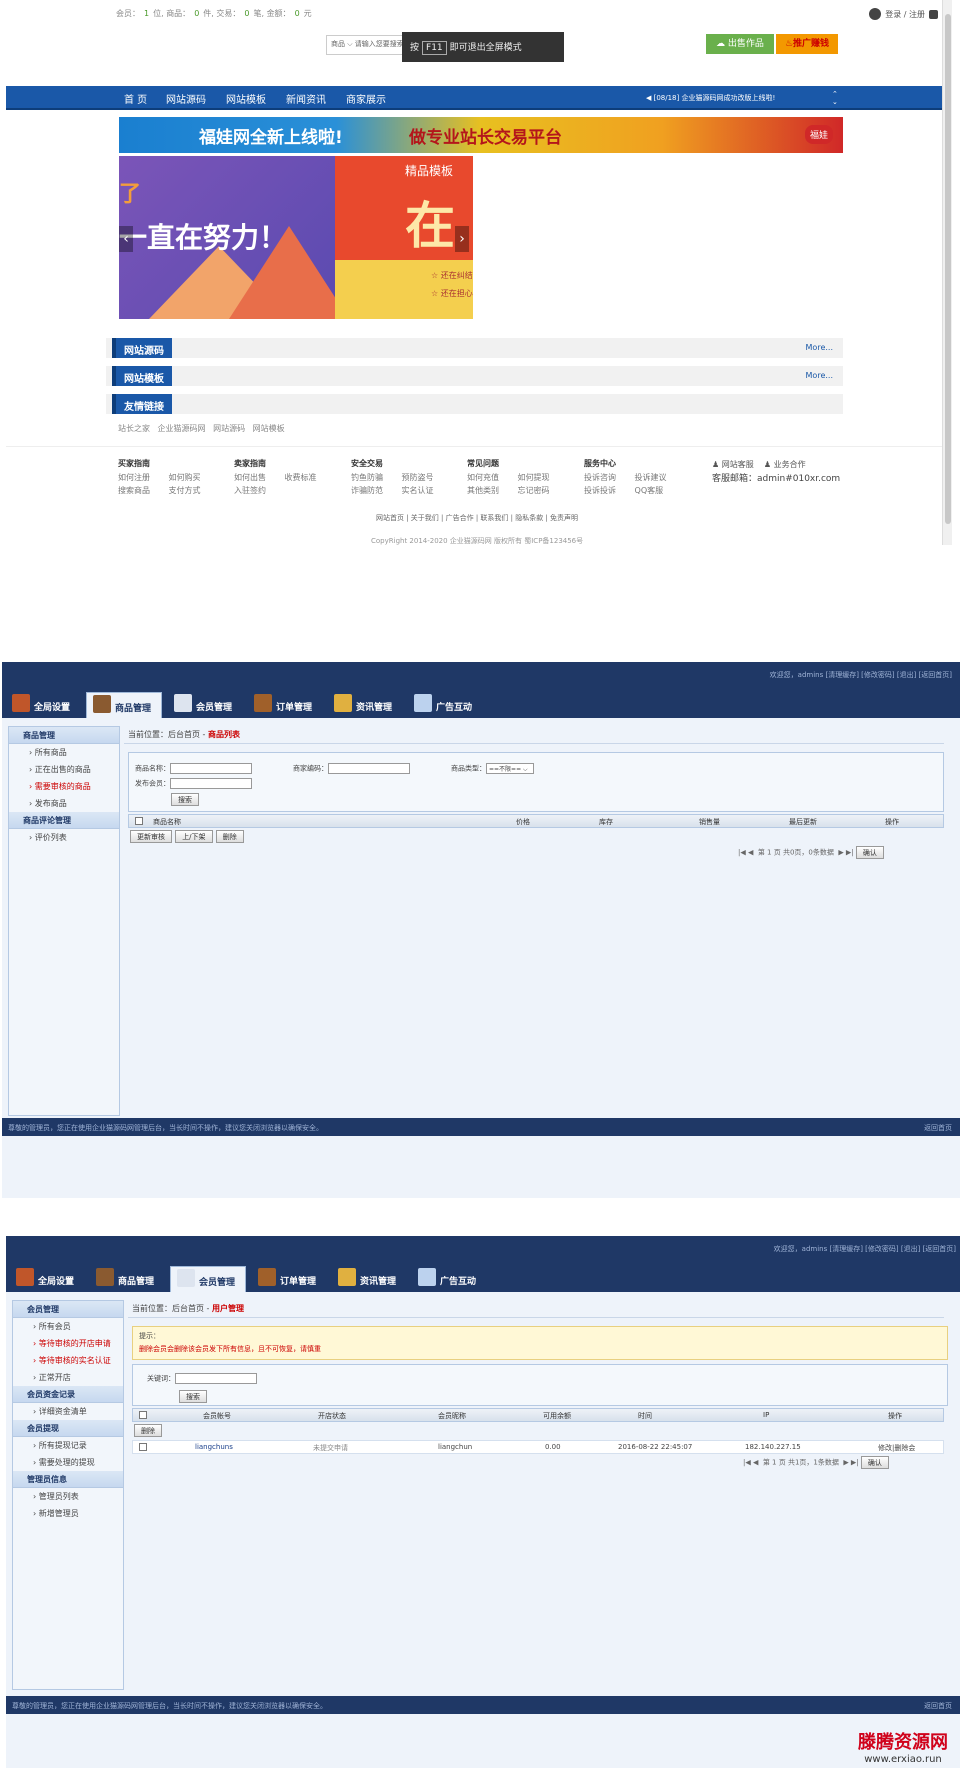 Image resolution: width=966 pixels, height=1770 pixels. What do you see at coordinates (68, 1326) in the screenshot?
I see `sidebar-item: › 所有会员` at bounding box center [68, 1326].